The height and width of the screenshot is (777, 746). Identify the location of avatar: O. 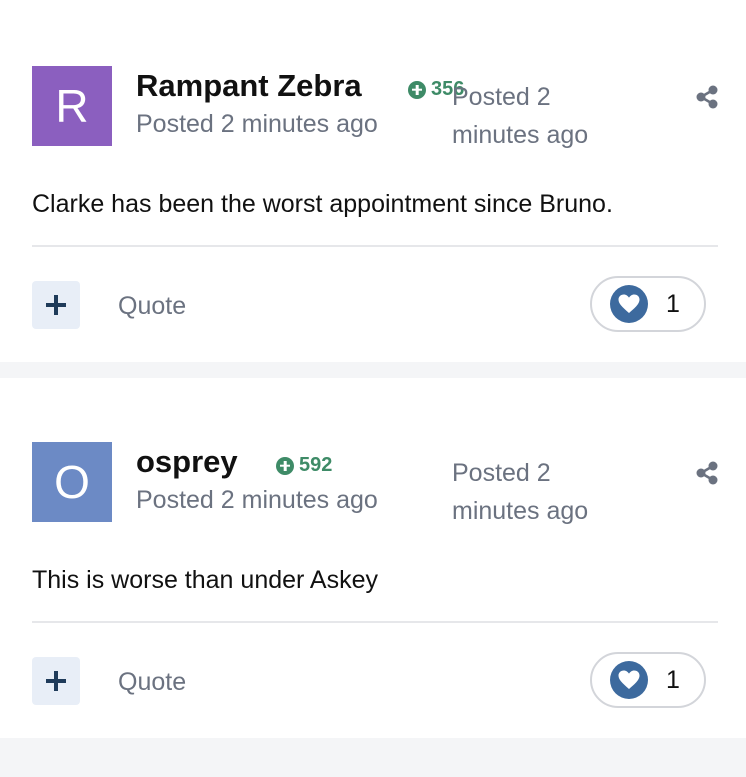
(72, 482).